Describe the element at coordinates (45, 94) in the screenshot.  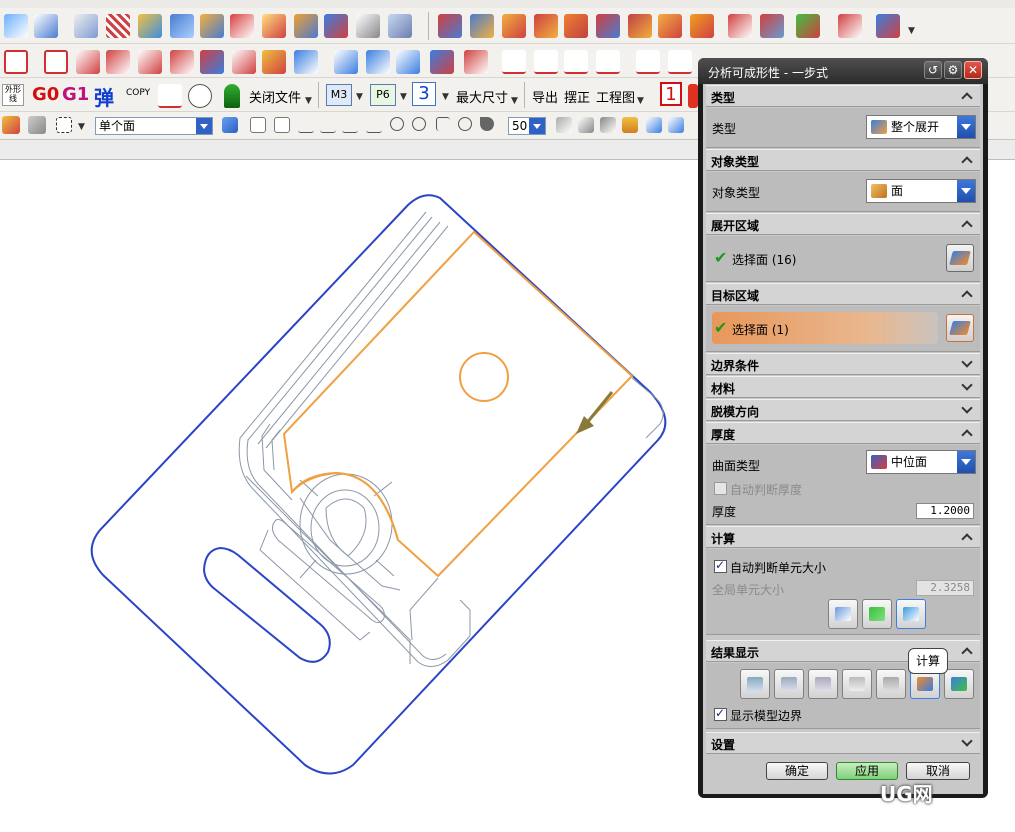
I see `g0-button: G0` at that location.